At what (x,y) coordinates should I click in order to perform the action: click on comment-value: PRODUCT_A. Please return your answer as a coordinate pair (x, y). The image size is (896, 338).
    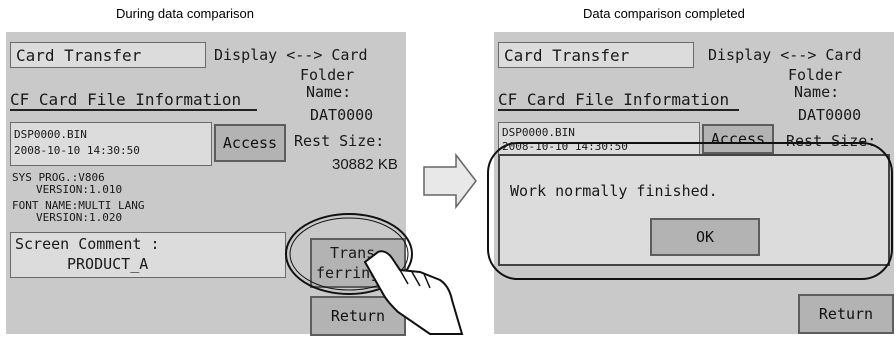
    Looking at the image, I should click on (108, 264).